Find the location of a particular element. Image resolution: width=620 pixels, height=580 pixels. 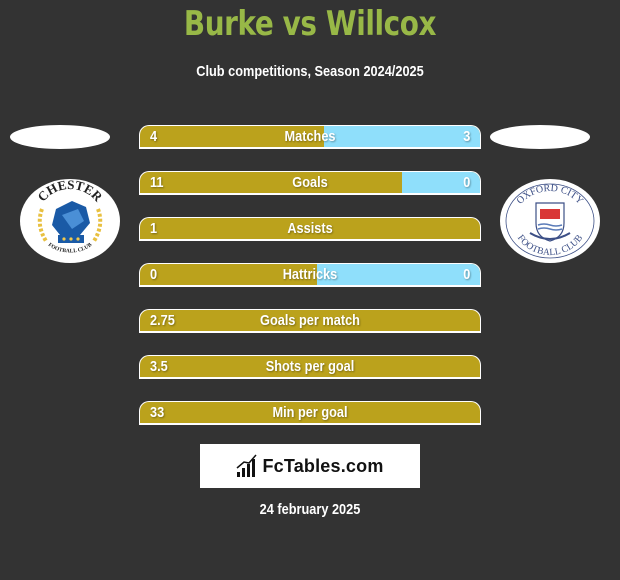

stat-label: Shots per goal is located at coordinates (310, 366).